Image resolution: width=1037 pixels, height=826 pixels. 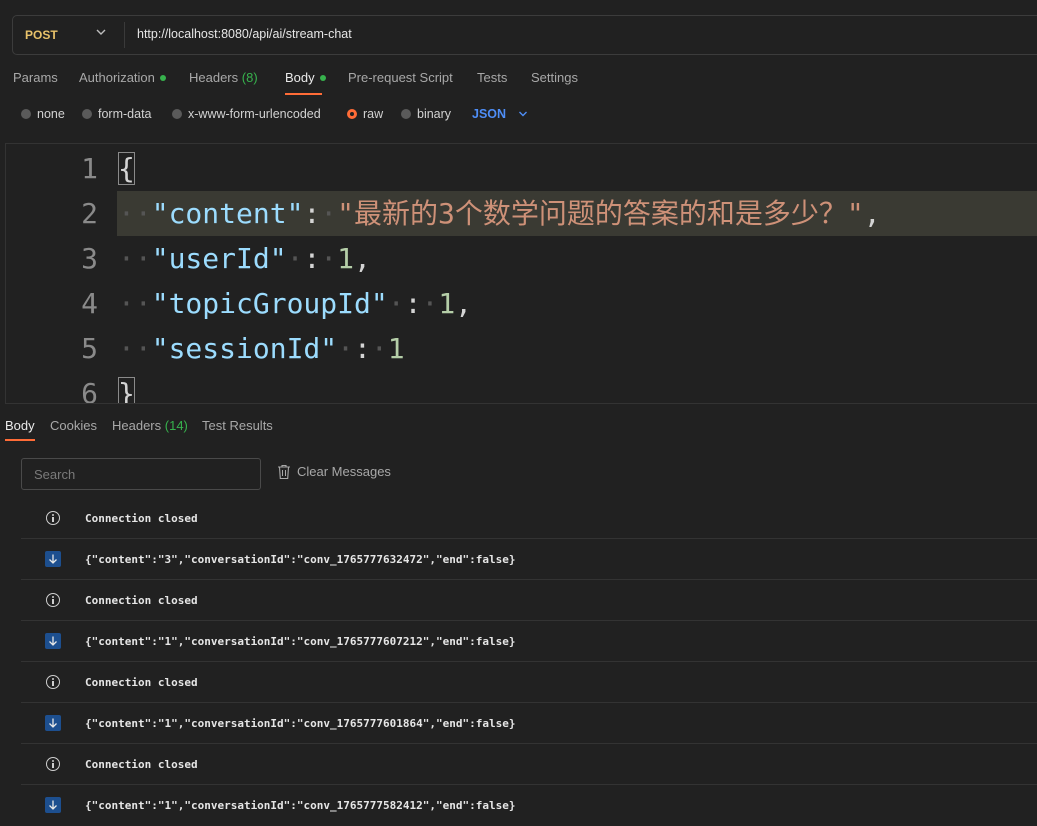 I want to click on clear-messages-button: Clear Messages, so click(x=334, y=472).